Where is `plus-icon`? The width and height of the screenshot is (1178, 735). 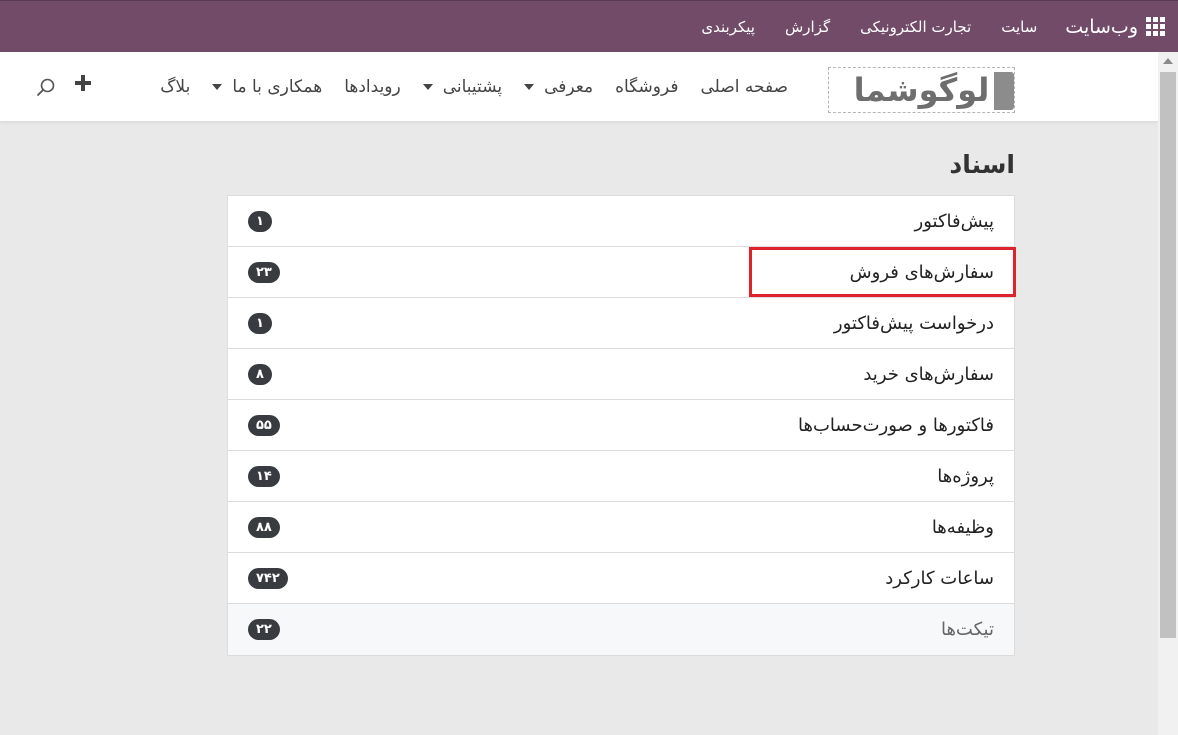 plus-icon is located at coordinates (83, 83).